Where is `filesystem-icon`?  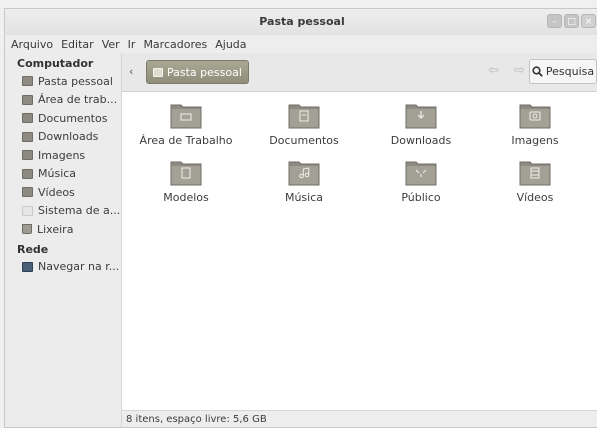
filesystem-icon is located at coordinates (27, 210).